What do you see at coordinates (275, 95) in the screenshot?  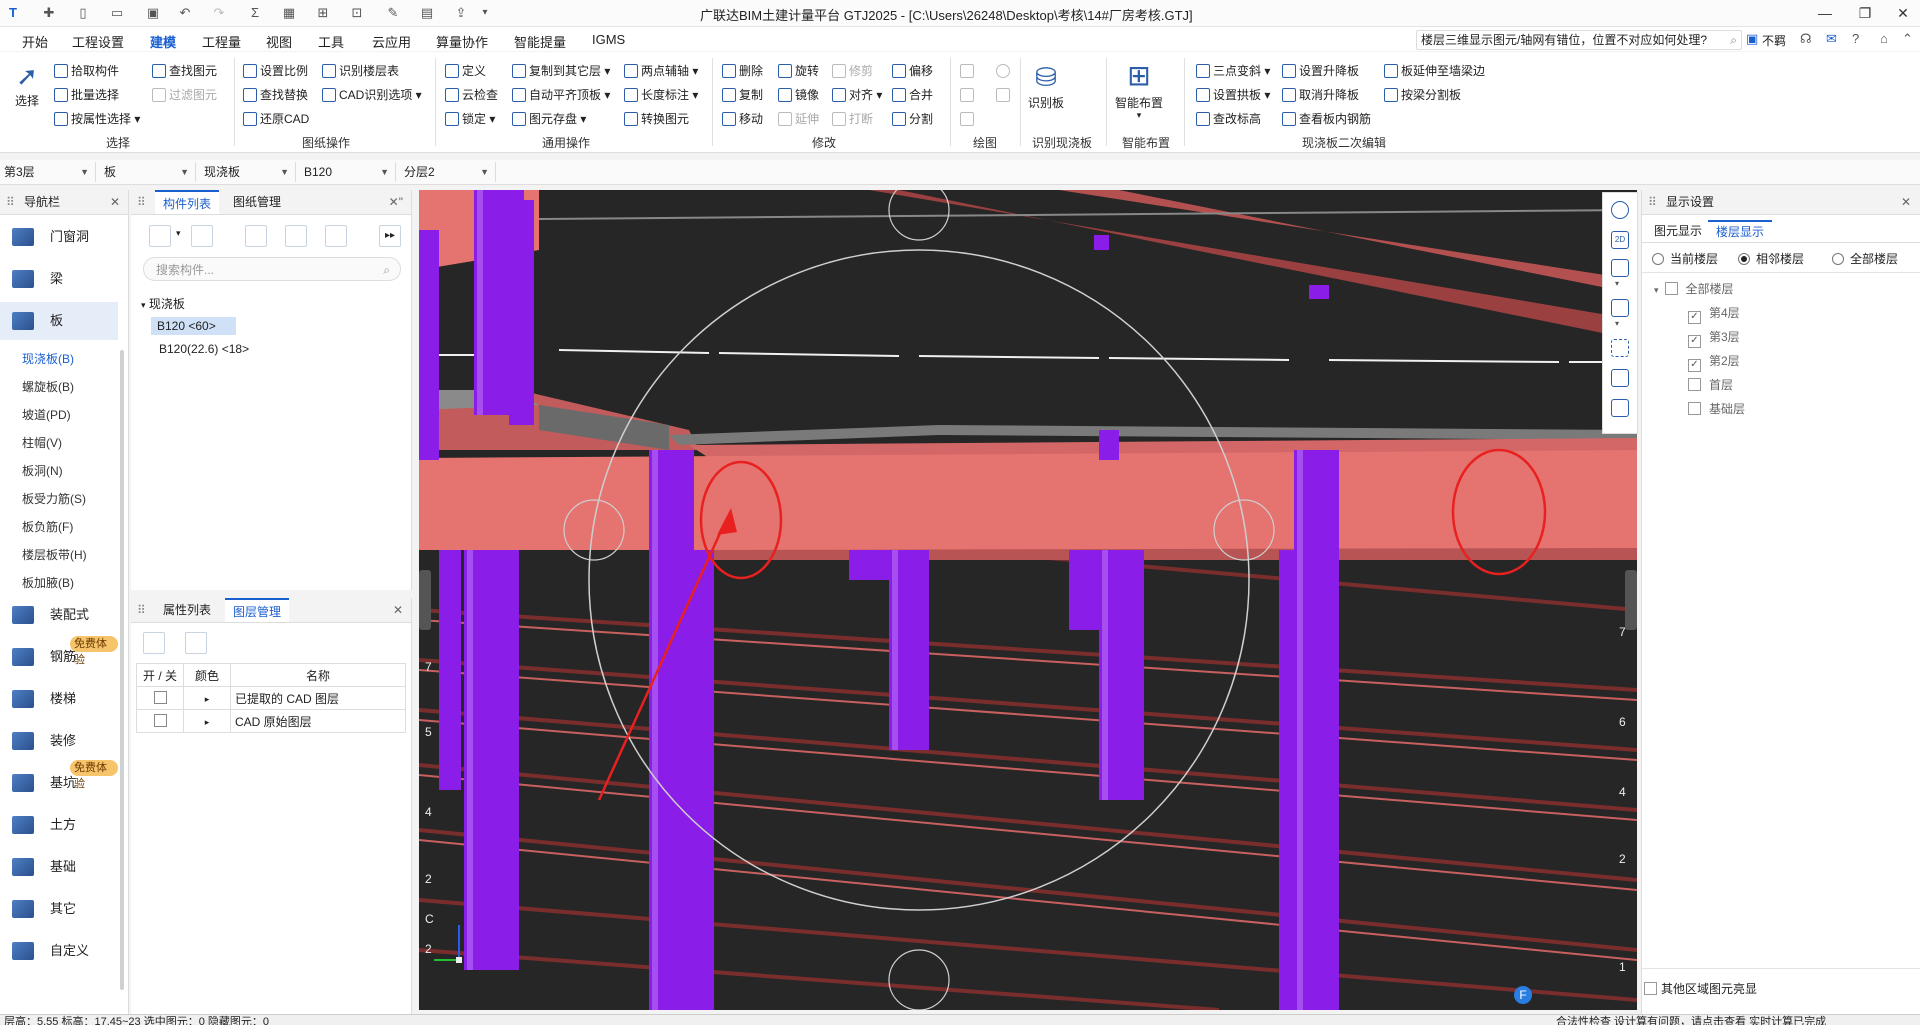 I see `find-replace-button: 查找替换` at bounding box center [275, 95].